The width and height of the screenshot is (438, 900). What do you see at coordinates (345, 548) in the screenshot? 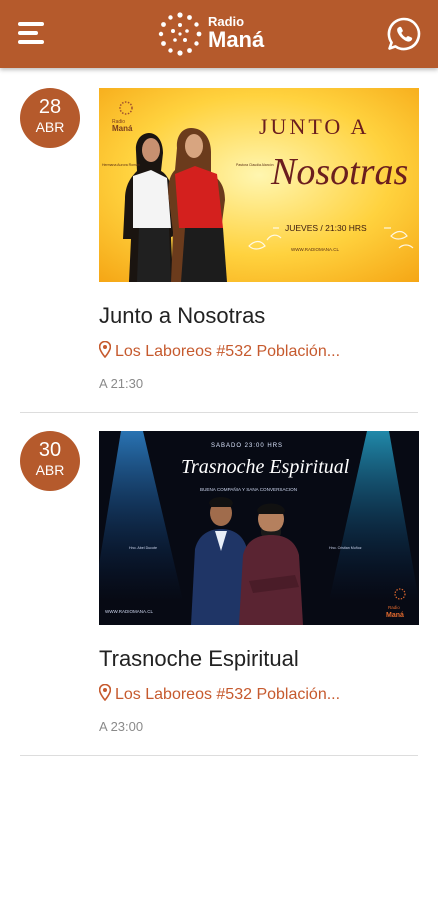
I see `poster-host-right: Hno. Cristian Muñoz` at bounding box center [345, 548].